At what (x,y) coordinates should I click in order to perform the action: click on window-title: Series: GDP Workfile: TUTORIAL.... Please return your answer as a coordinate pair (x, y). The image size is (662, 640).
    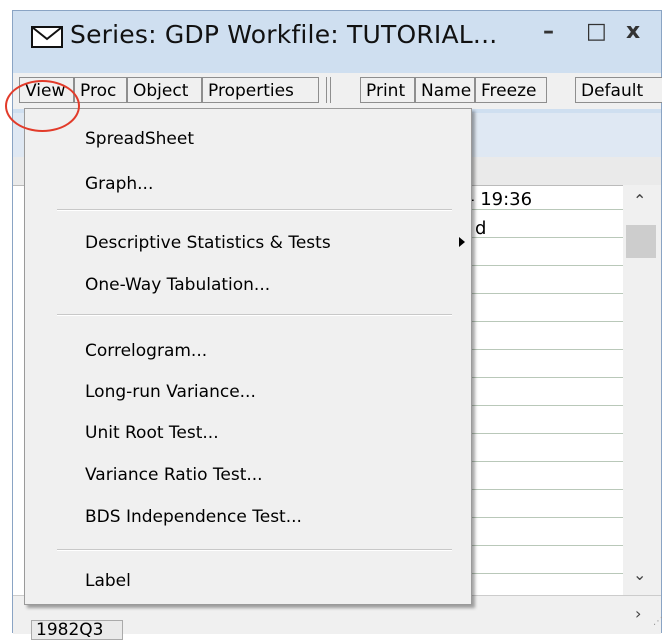
    Looking at the image, I should click on (284, 34).